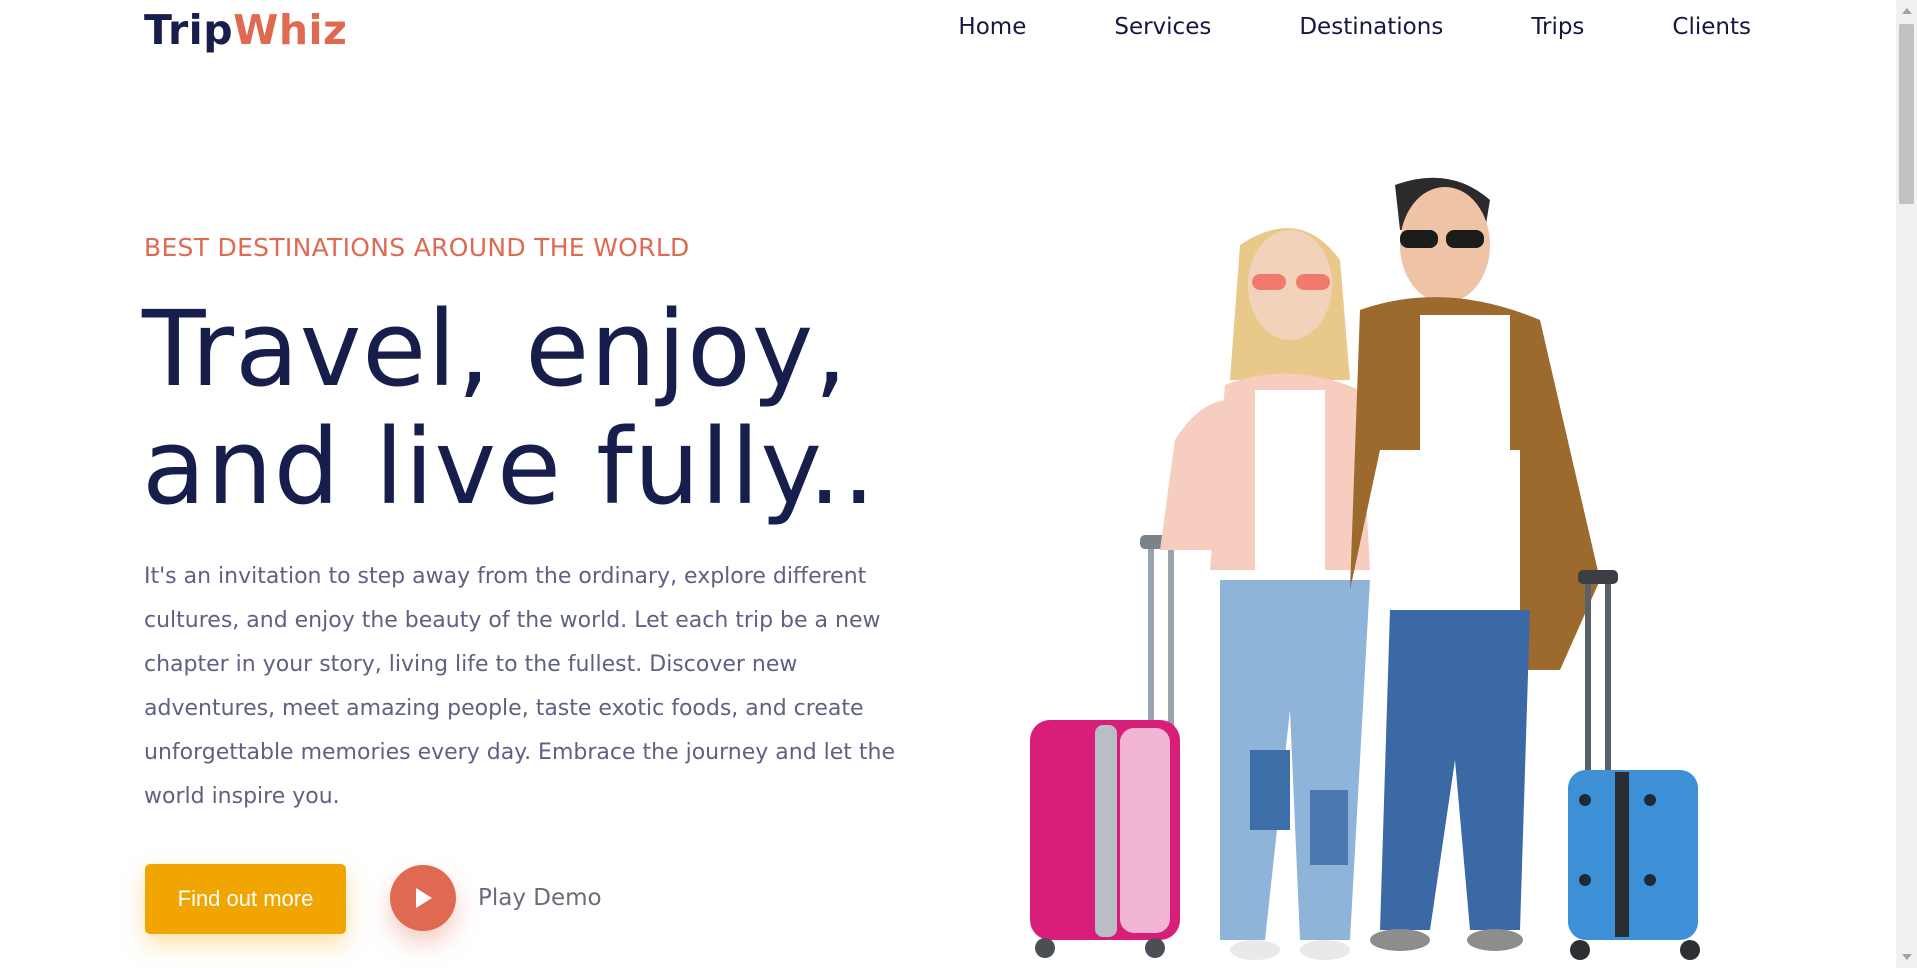 The width and height of the screenshot is (1917, 968). Describe the element at coordinates (1711, 27) in the screenshot. I see `nav-clients: Clients` at that location.